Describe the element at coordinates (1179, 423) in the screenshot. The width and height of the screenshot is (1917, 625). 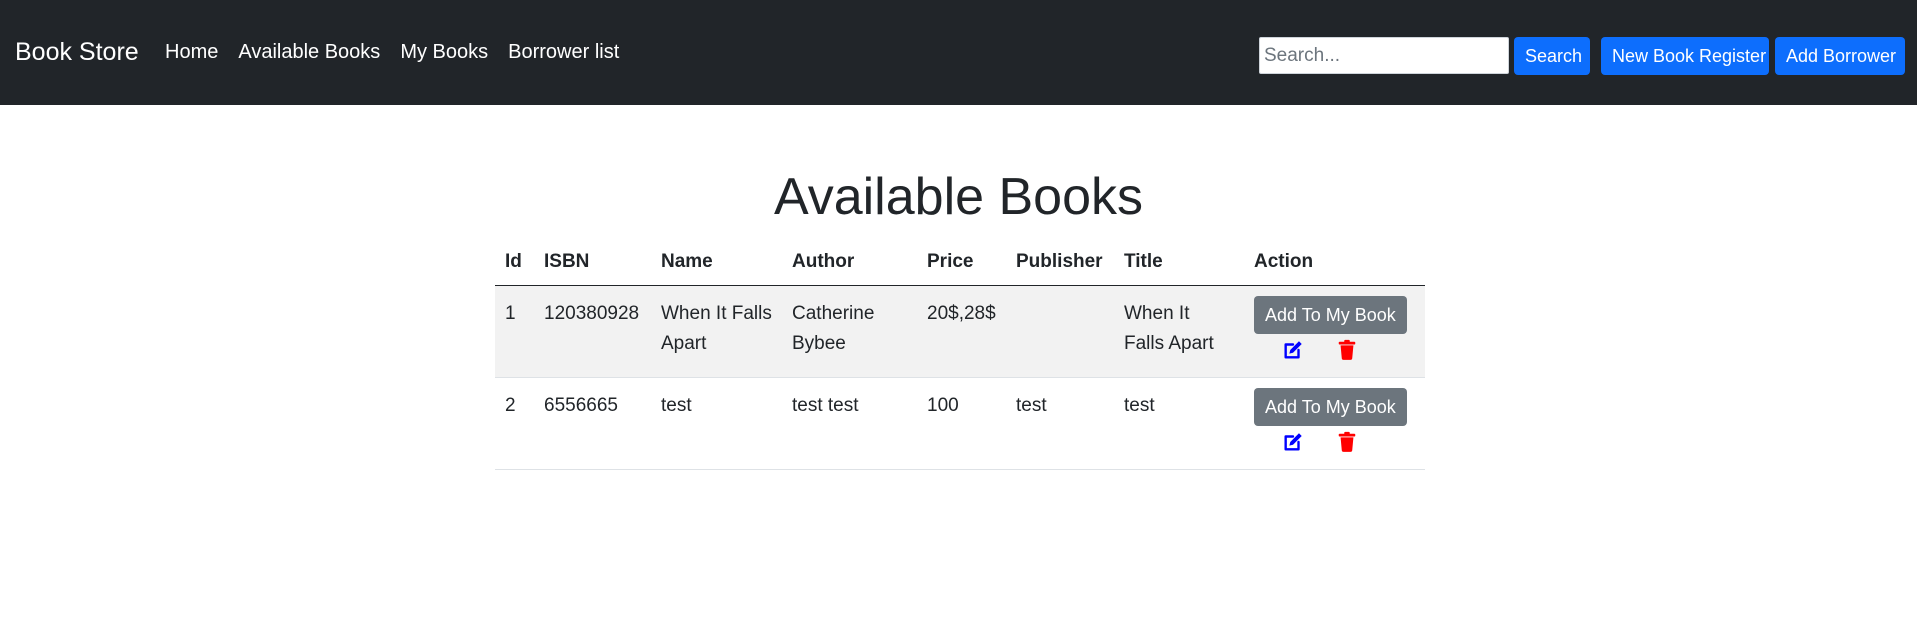
I see `cell-title: test` at that location.